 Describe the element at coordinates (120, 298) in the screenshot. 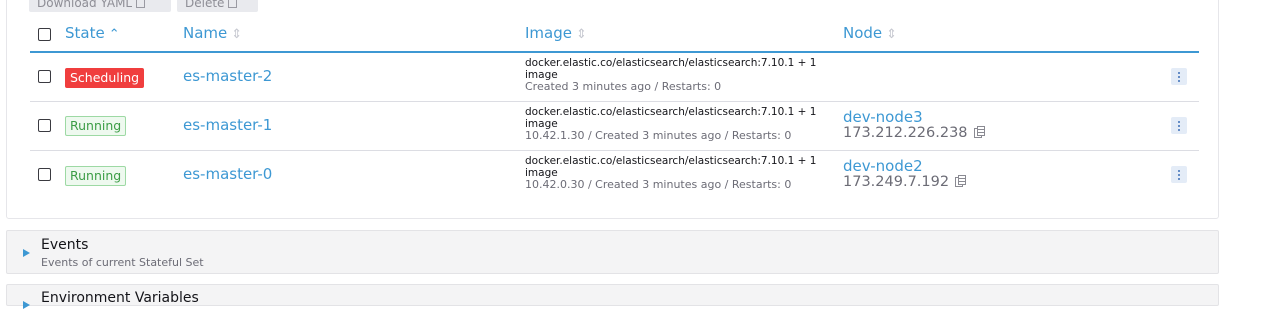

I see `environment-variables-title: Environment Variables` at that location.